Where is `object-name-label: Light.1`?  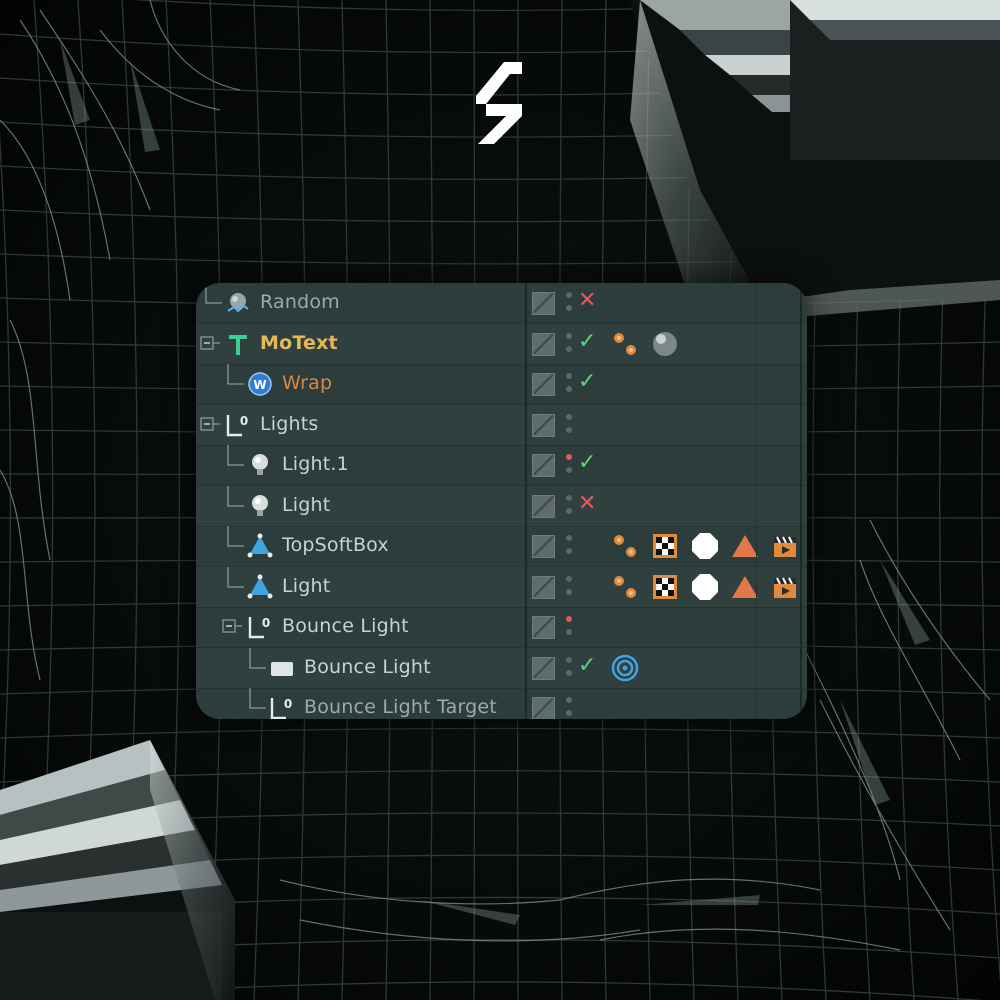 object-name-label: Light.1 is located at coordinates (315, 464).